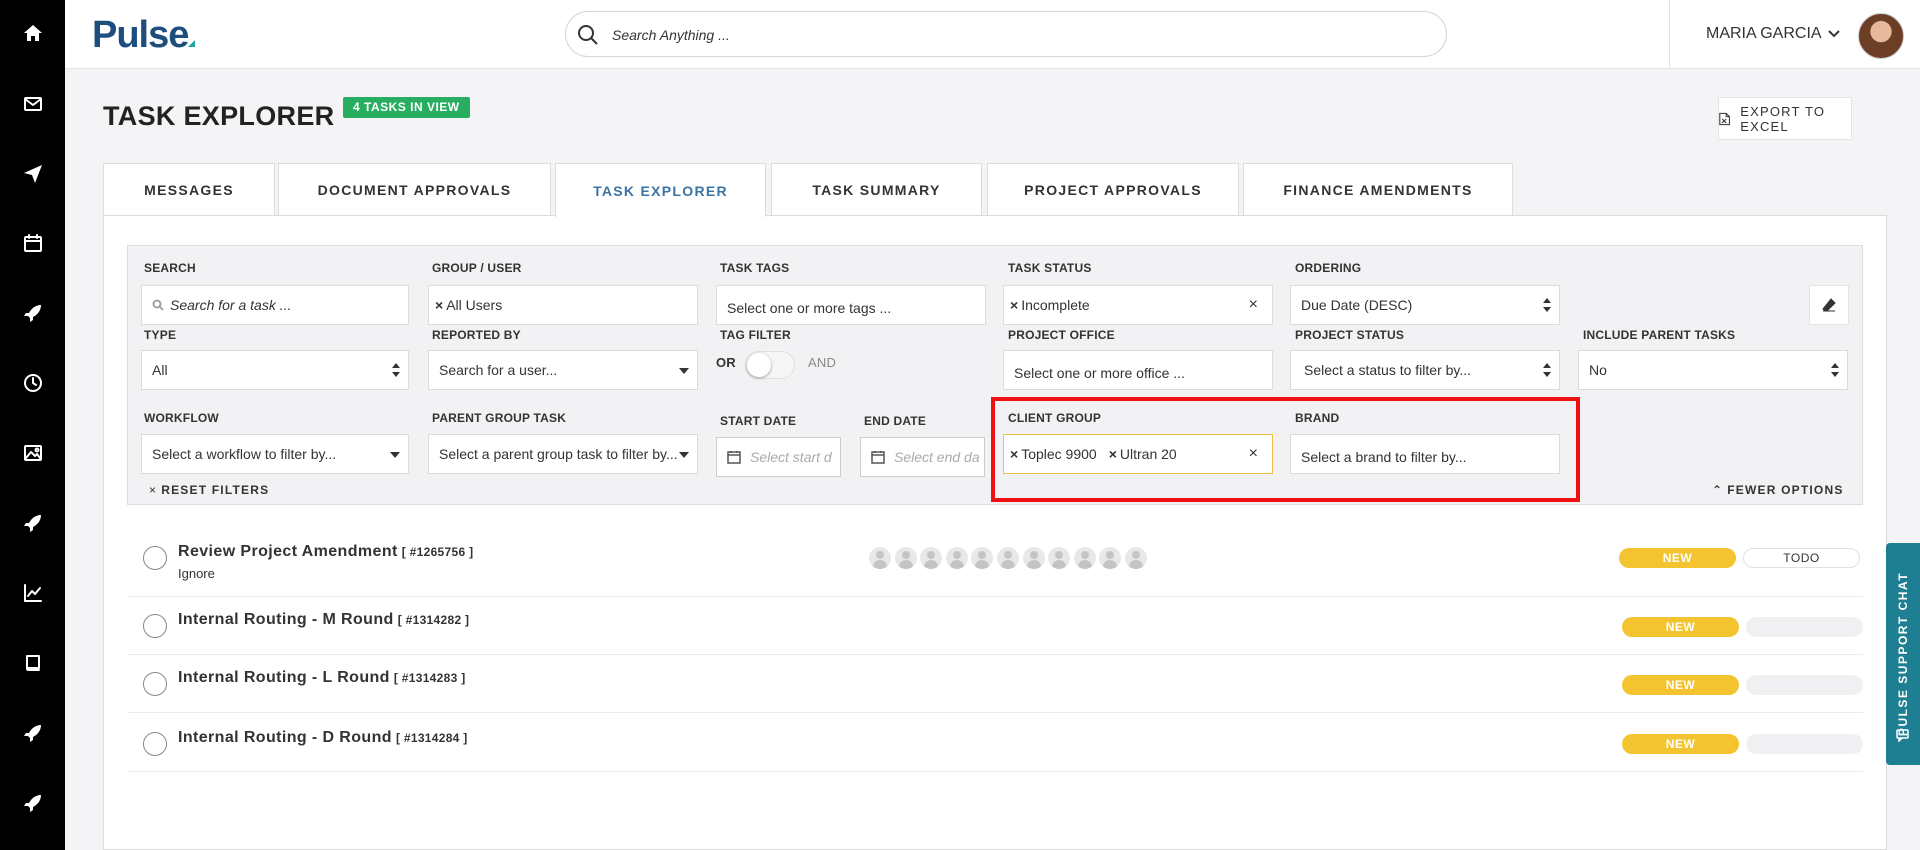 The width and height of the screenshot is (1920, 850). I want to click on tab-project-approvals: PROJECT APPROVALS, so click(1113, 189).